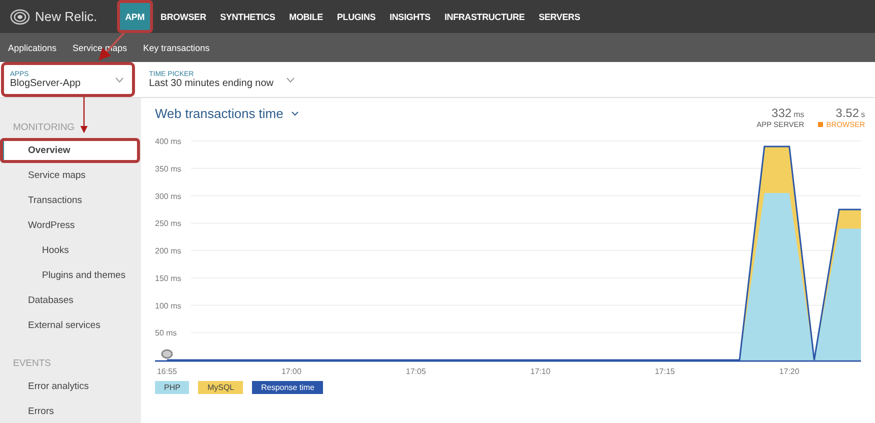 The image size is (875, 423). I want to click on legend-chip: Response time, so click(288, 387).